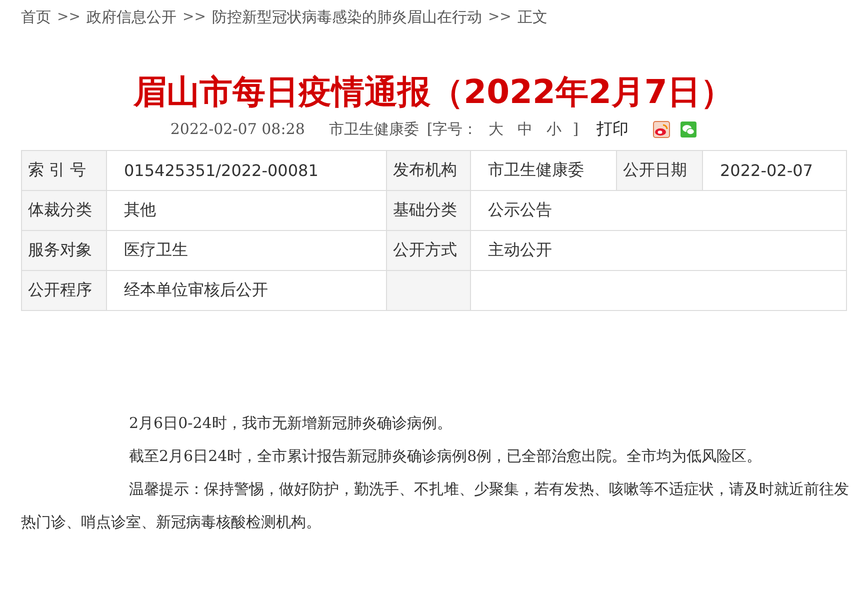  I want to click on bracket-text: ], so click(575, 129).